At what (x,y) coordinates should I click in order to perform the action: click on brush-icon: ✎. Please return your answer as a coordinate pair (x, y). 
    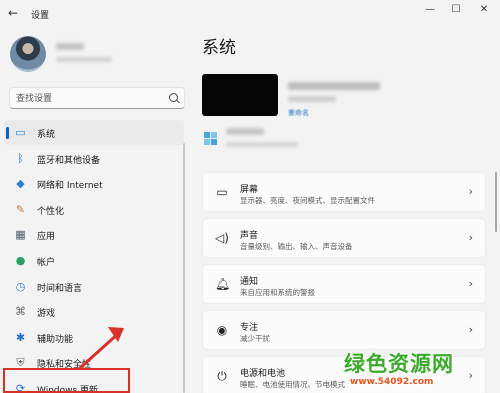
    Looking at the image, I should click on (20, 209).